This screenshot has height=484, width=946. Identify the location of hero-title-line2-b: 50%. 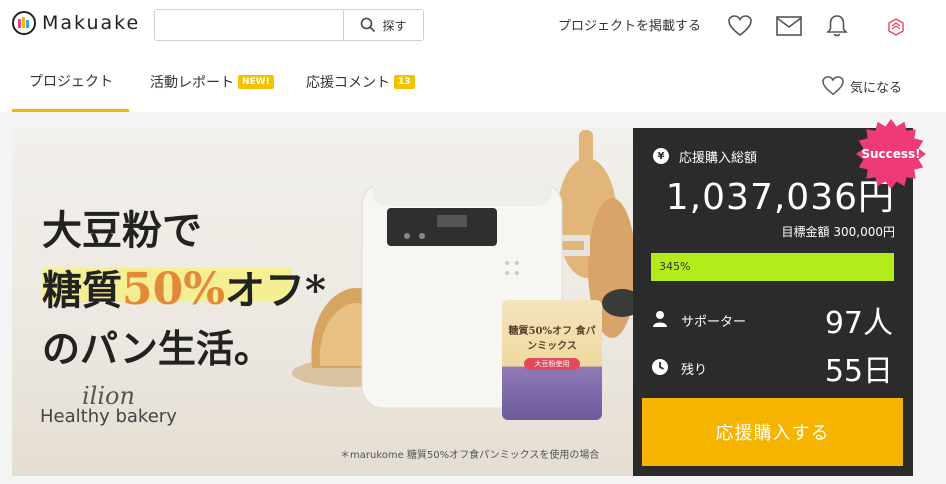
(174, 289).